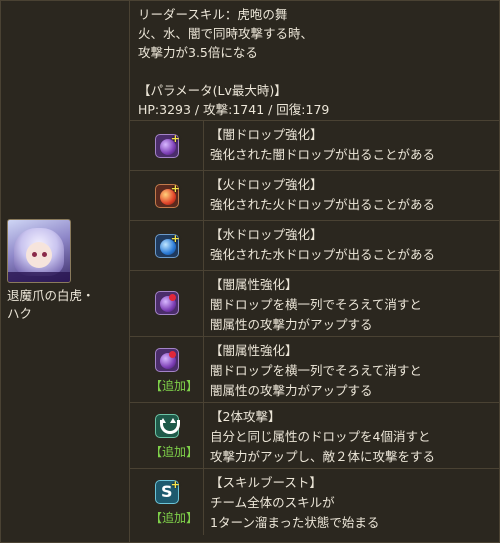 The width and height of the screenshot is (500, 543). I want to click on character-name: 退魔爪の白虎・ ハク, so click(66, 305).